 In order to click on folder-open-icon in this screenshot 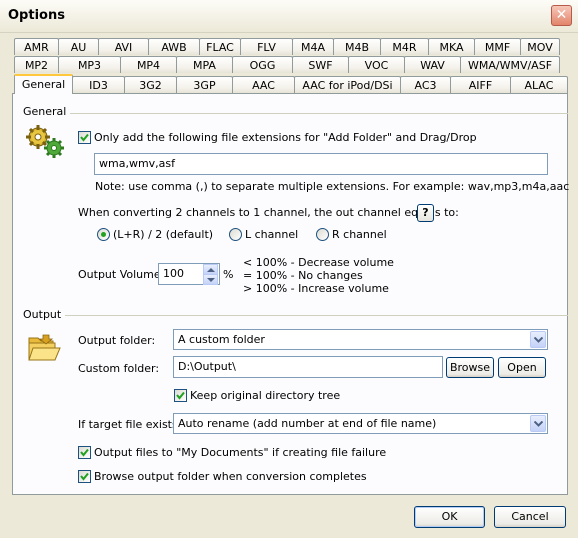, I will do `click(44, 347)`.